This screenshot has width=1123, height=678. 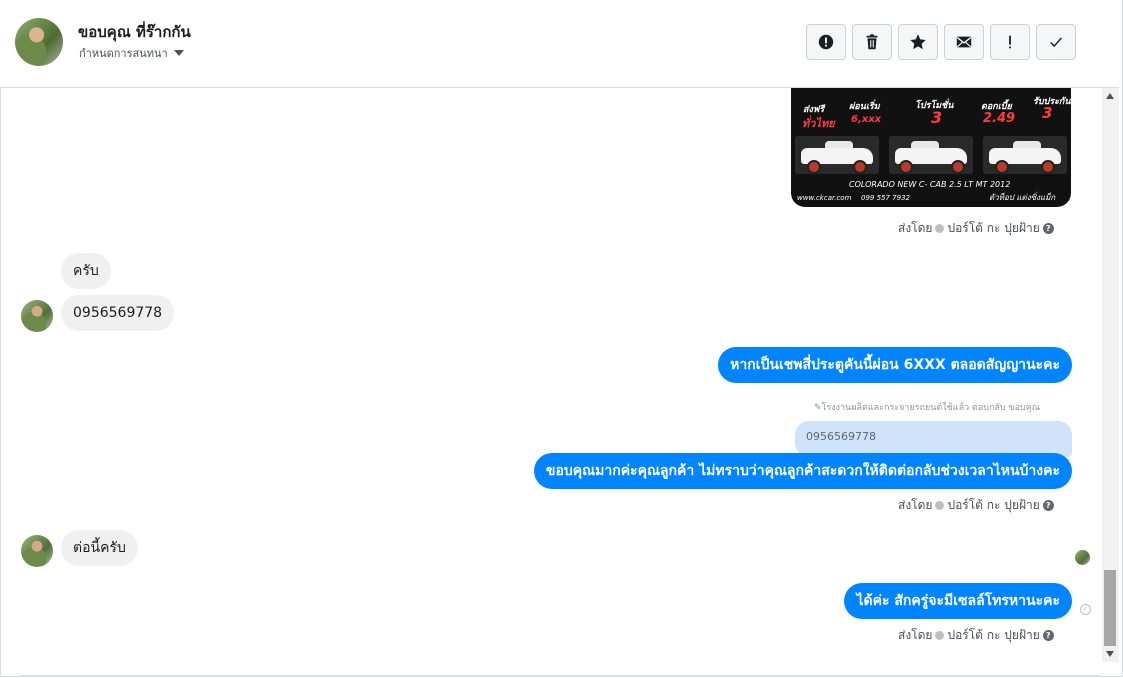 I want to click on message-scrollbar, so click(x=1110, y=375).